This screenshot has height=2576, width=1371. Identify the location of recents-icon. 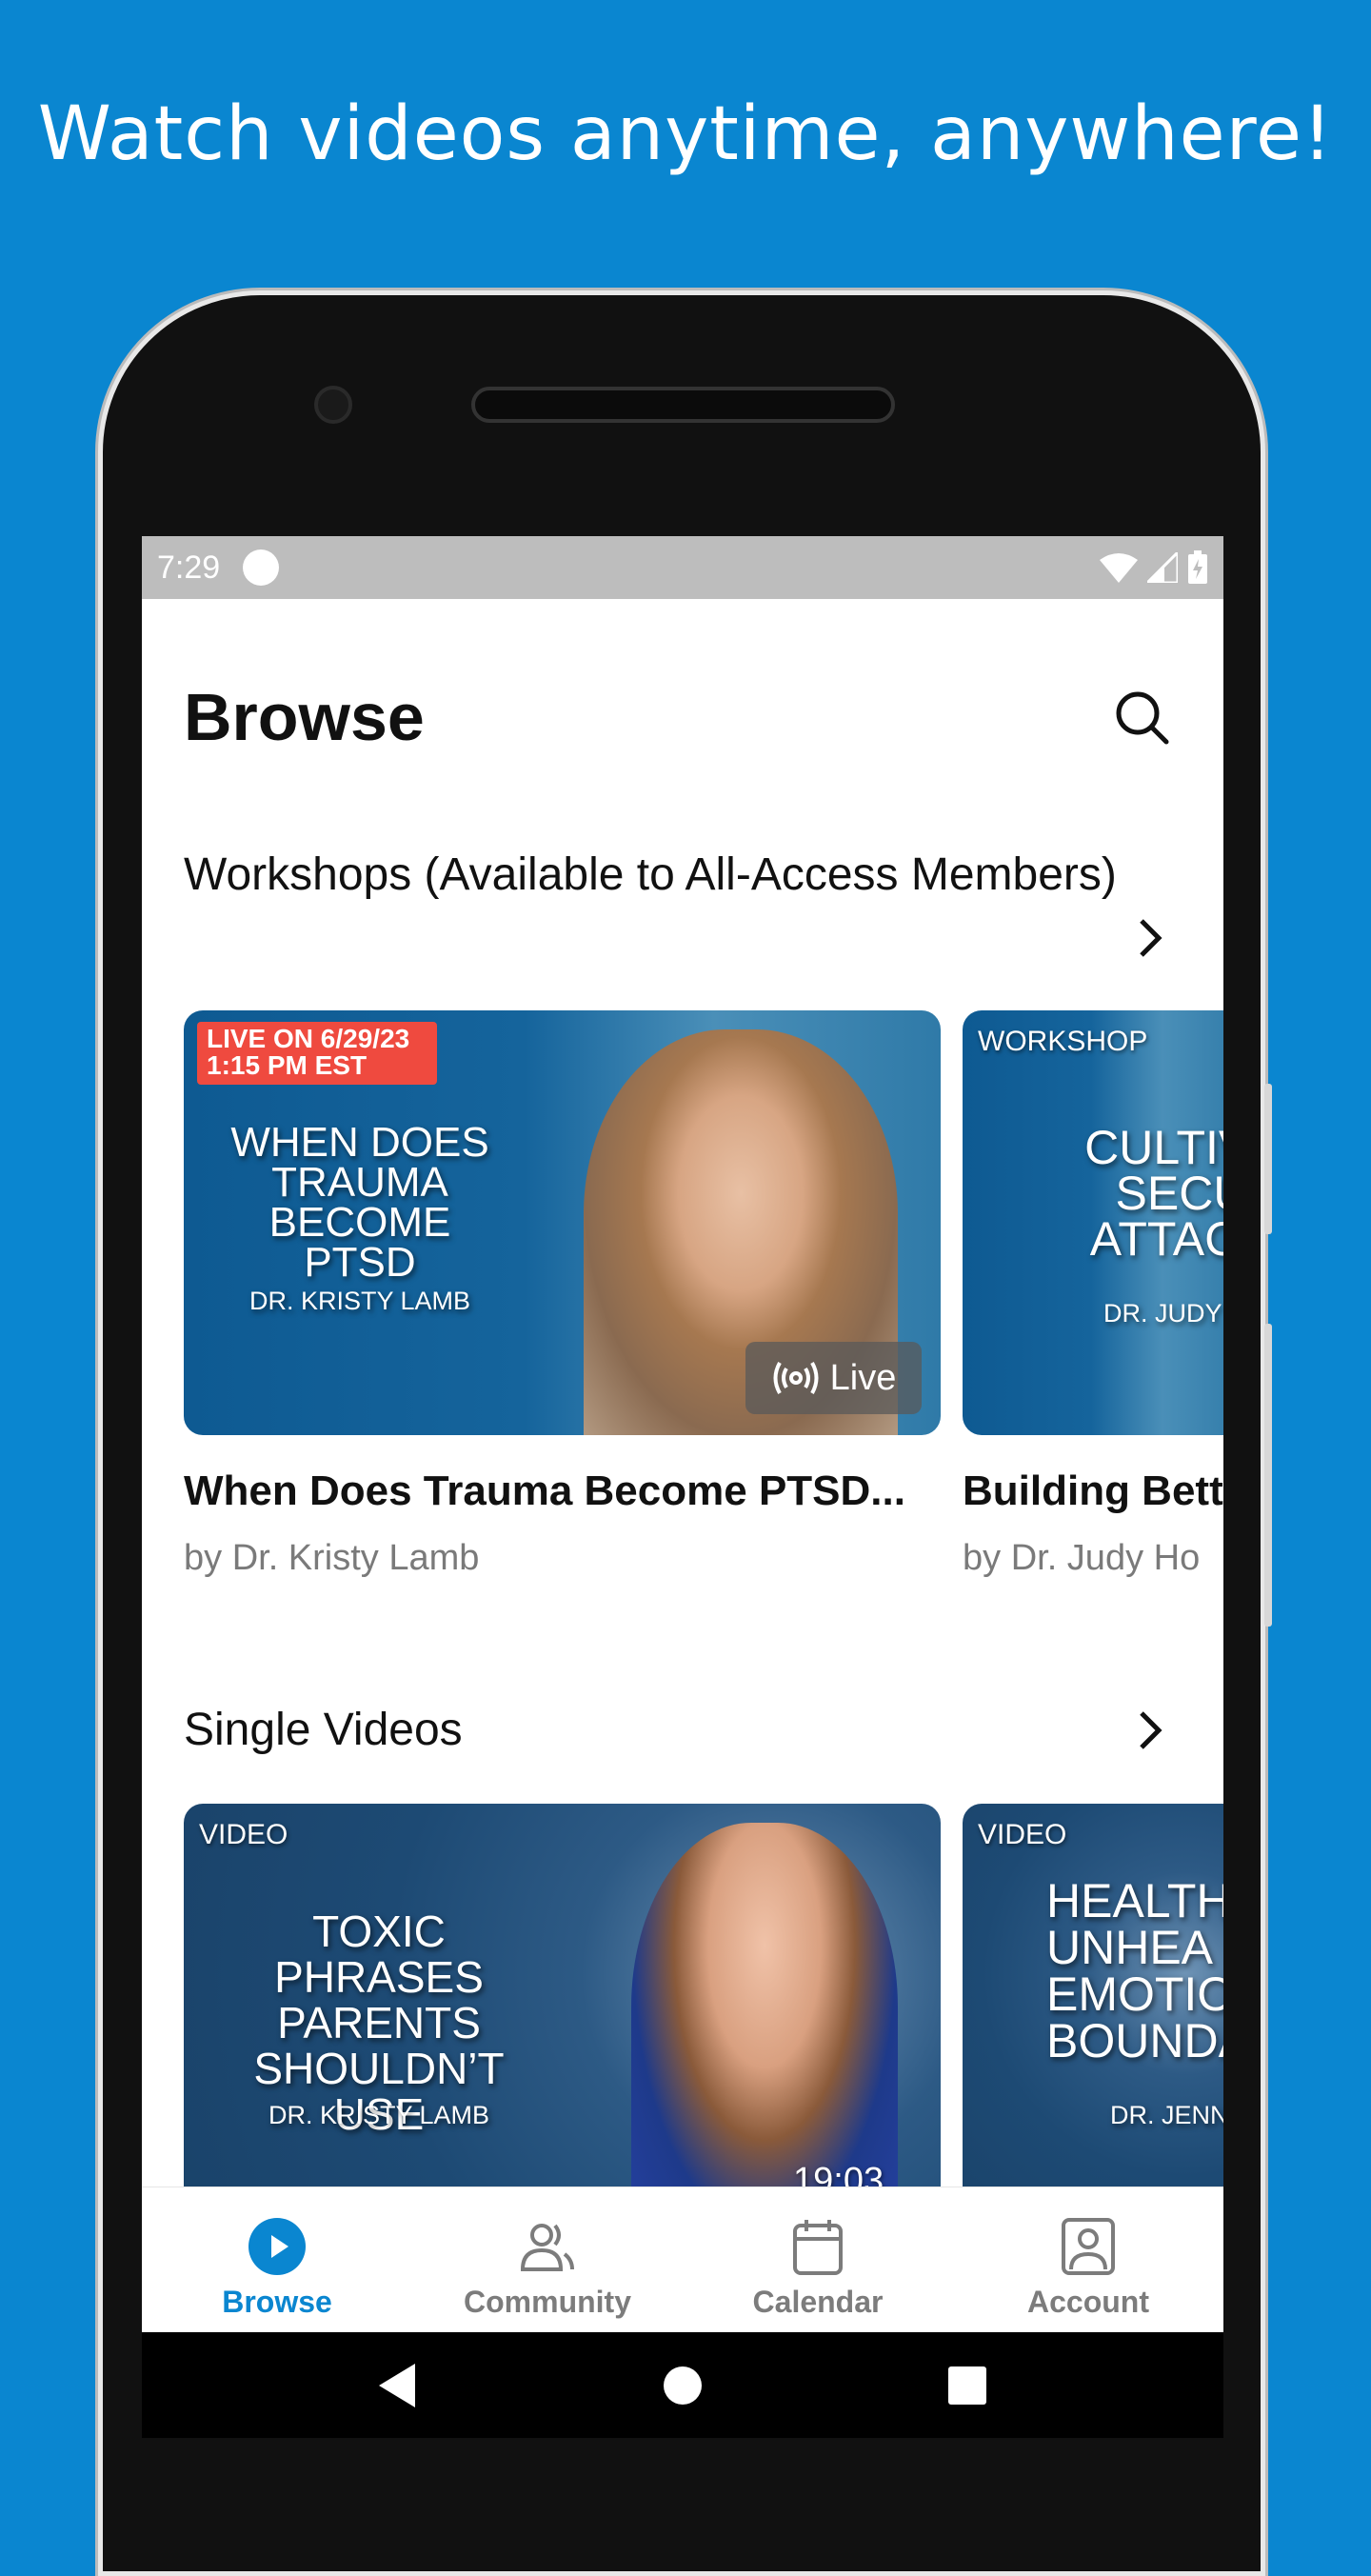
(967, 2385).